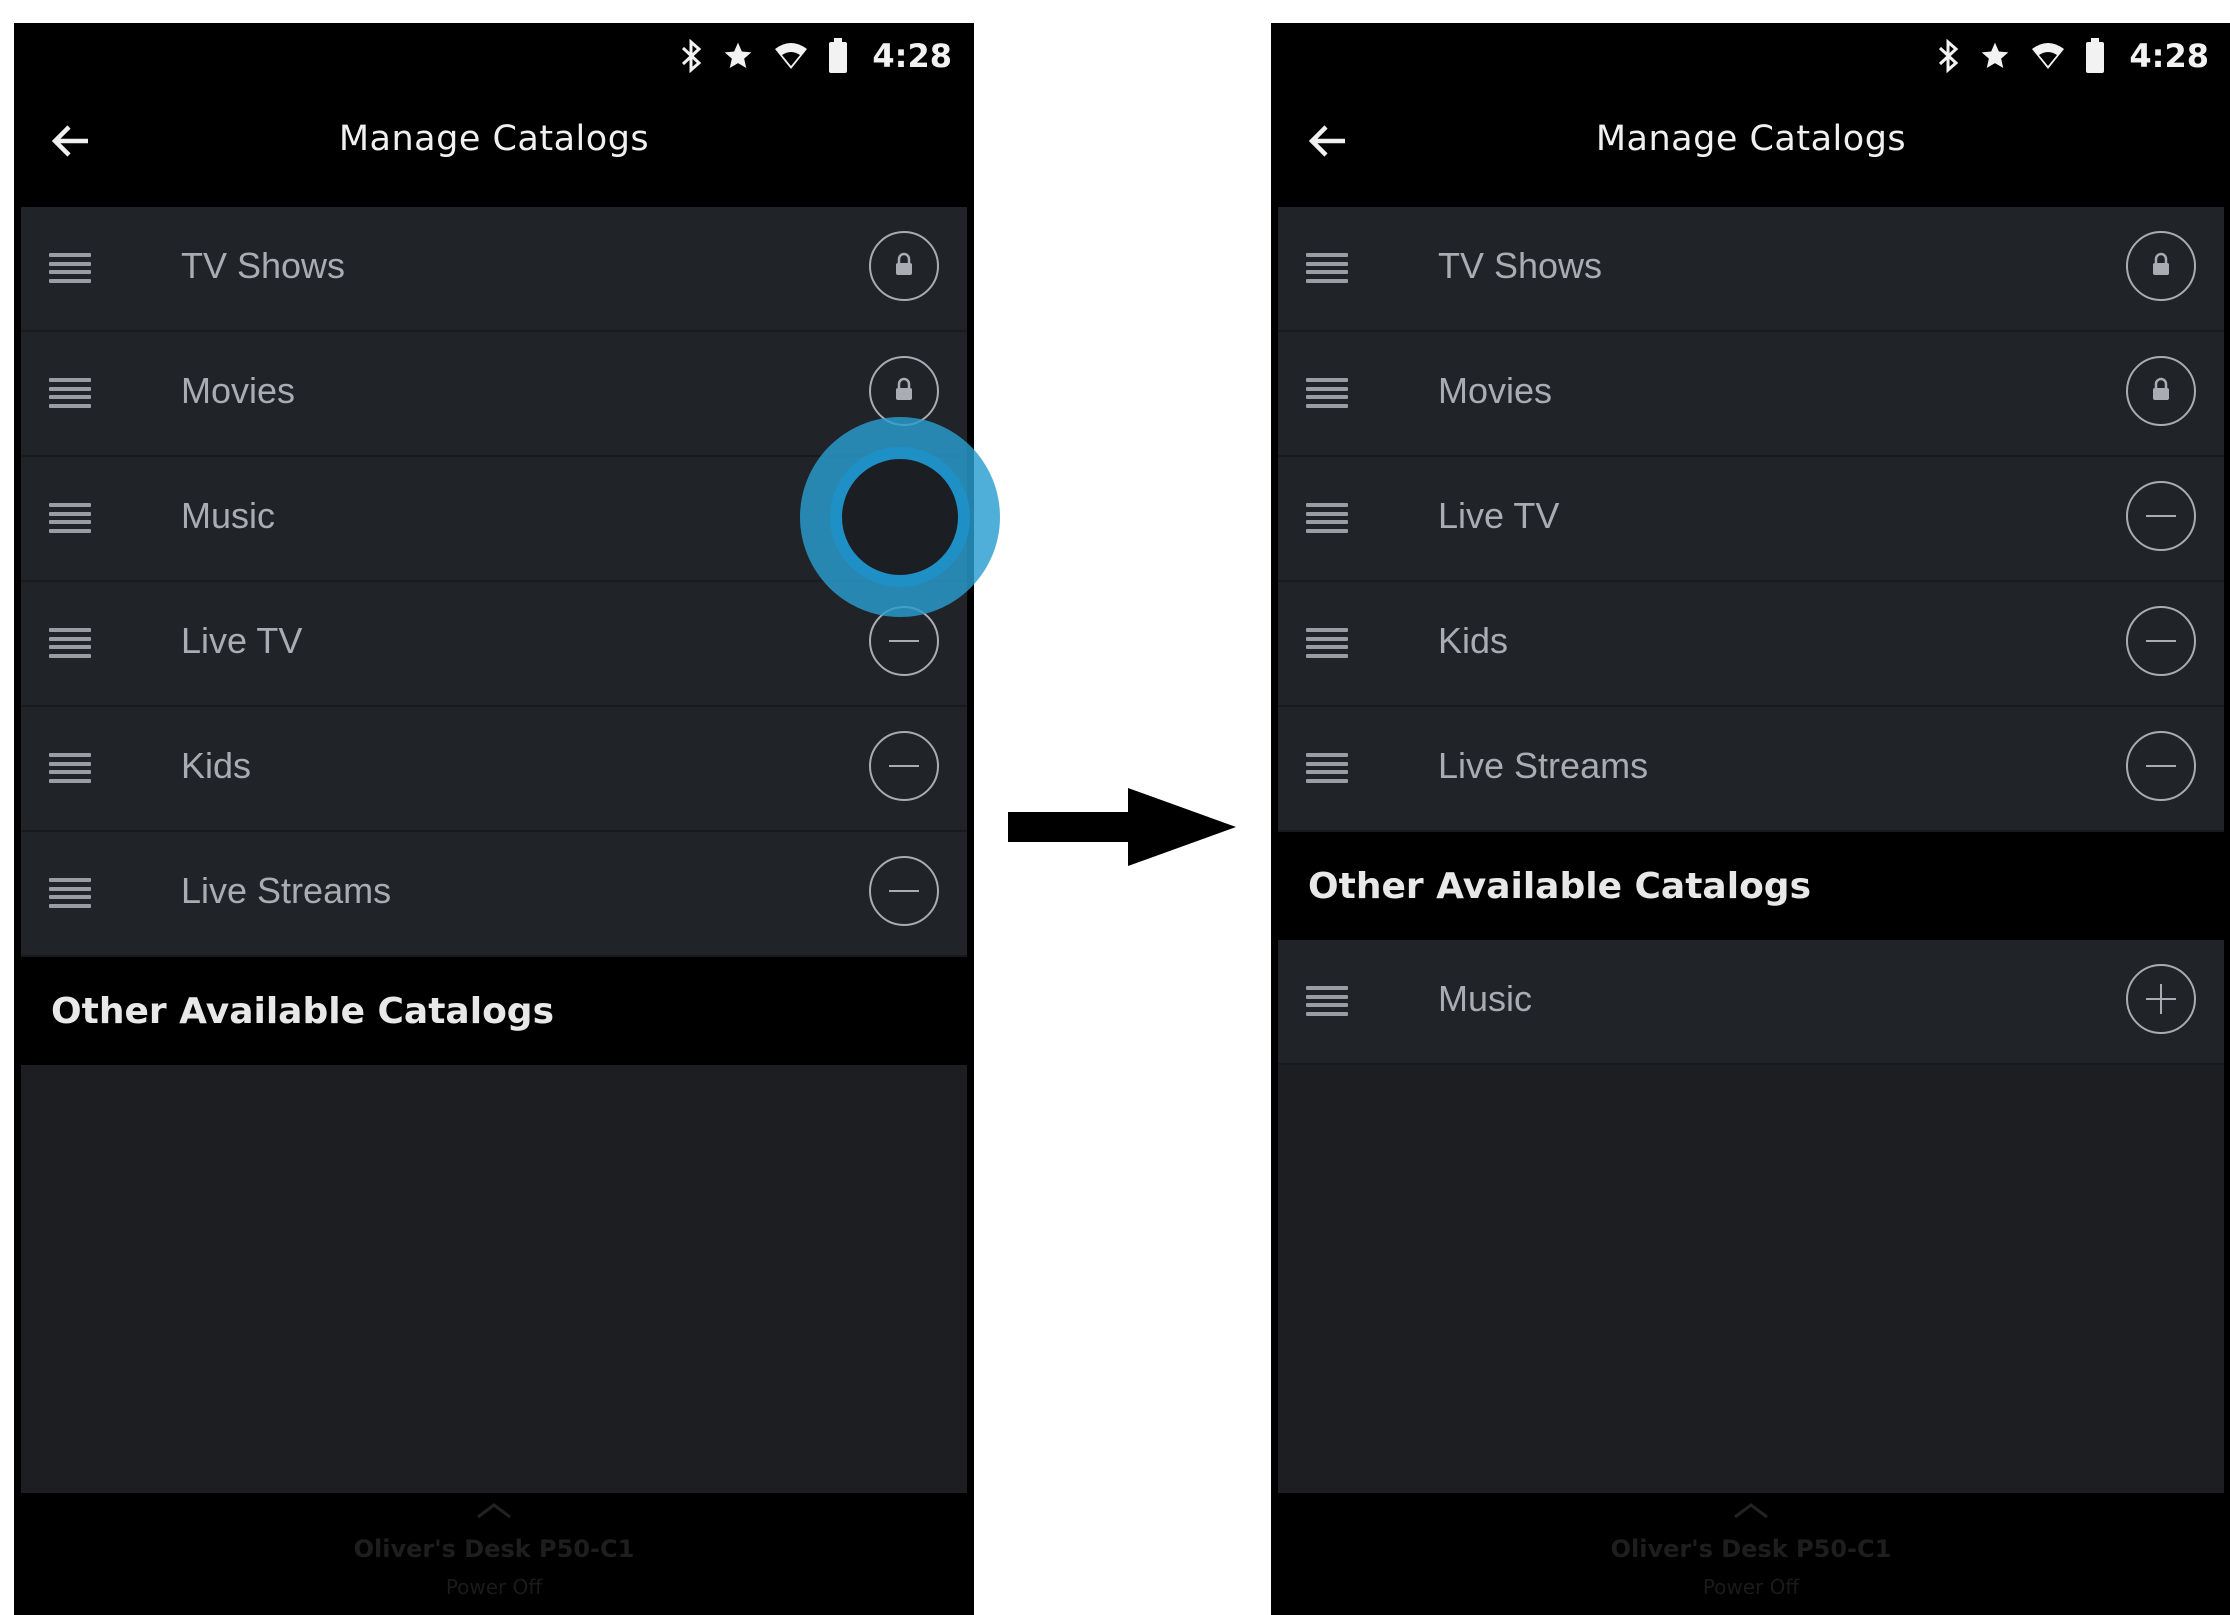  I want to click on add-catalog-button, so click(2161, 999).